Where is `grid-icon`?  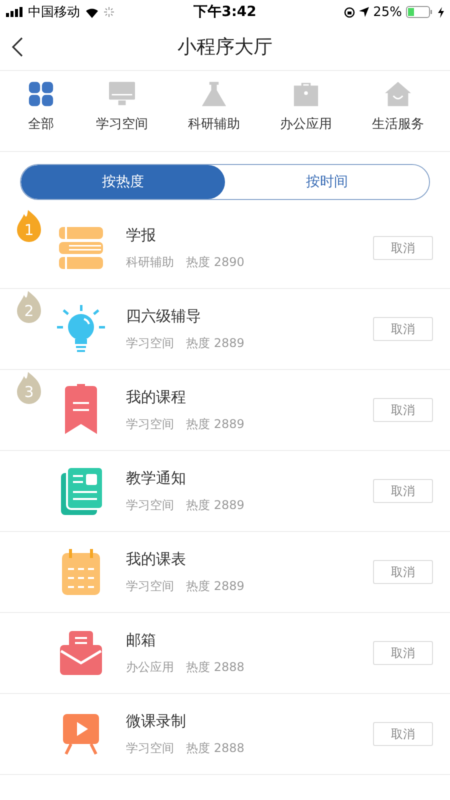
grid-icon is located at coordinates (41, 94).